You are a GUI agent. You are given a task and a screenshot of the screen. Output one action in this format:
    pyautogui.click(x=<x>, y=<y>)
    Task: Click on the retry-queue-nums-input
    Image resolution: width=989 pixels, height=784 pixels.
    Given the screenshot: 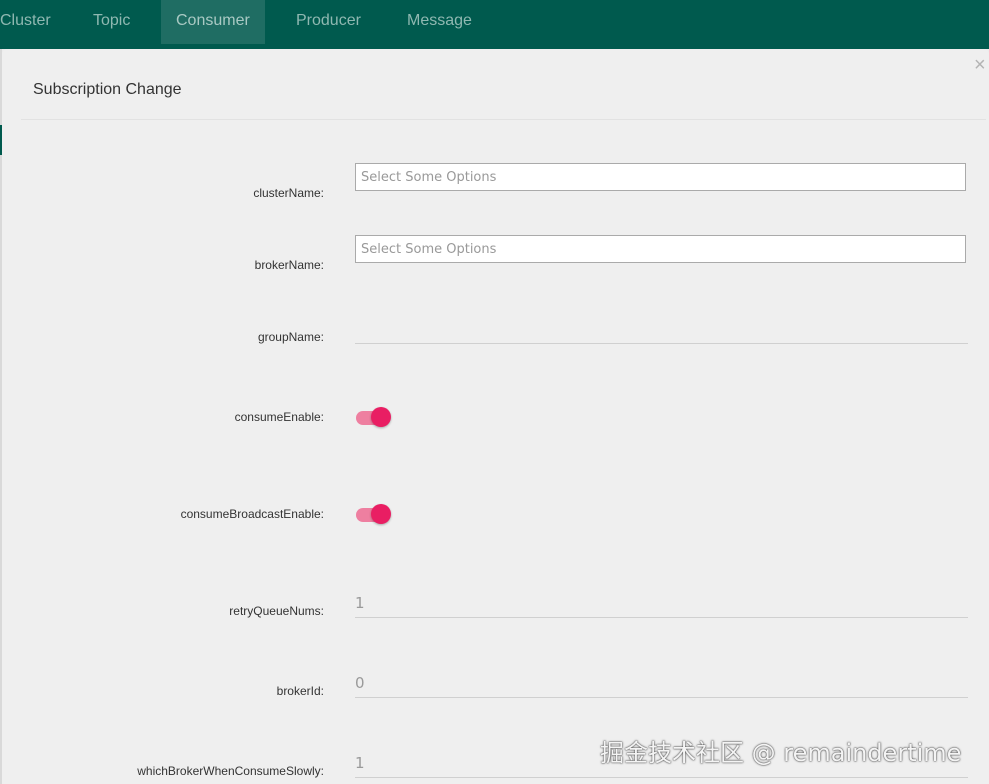 What is the action you would take?
    pyautogui.click(x=661, y=603)
    